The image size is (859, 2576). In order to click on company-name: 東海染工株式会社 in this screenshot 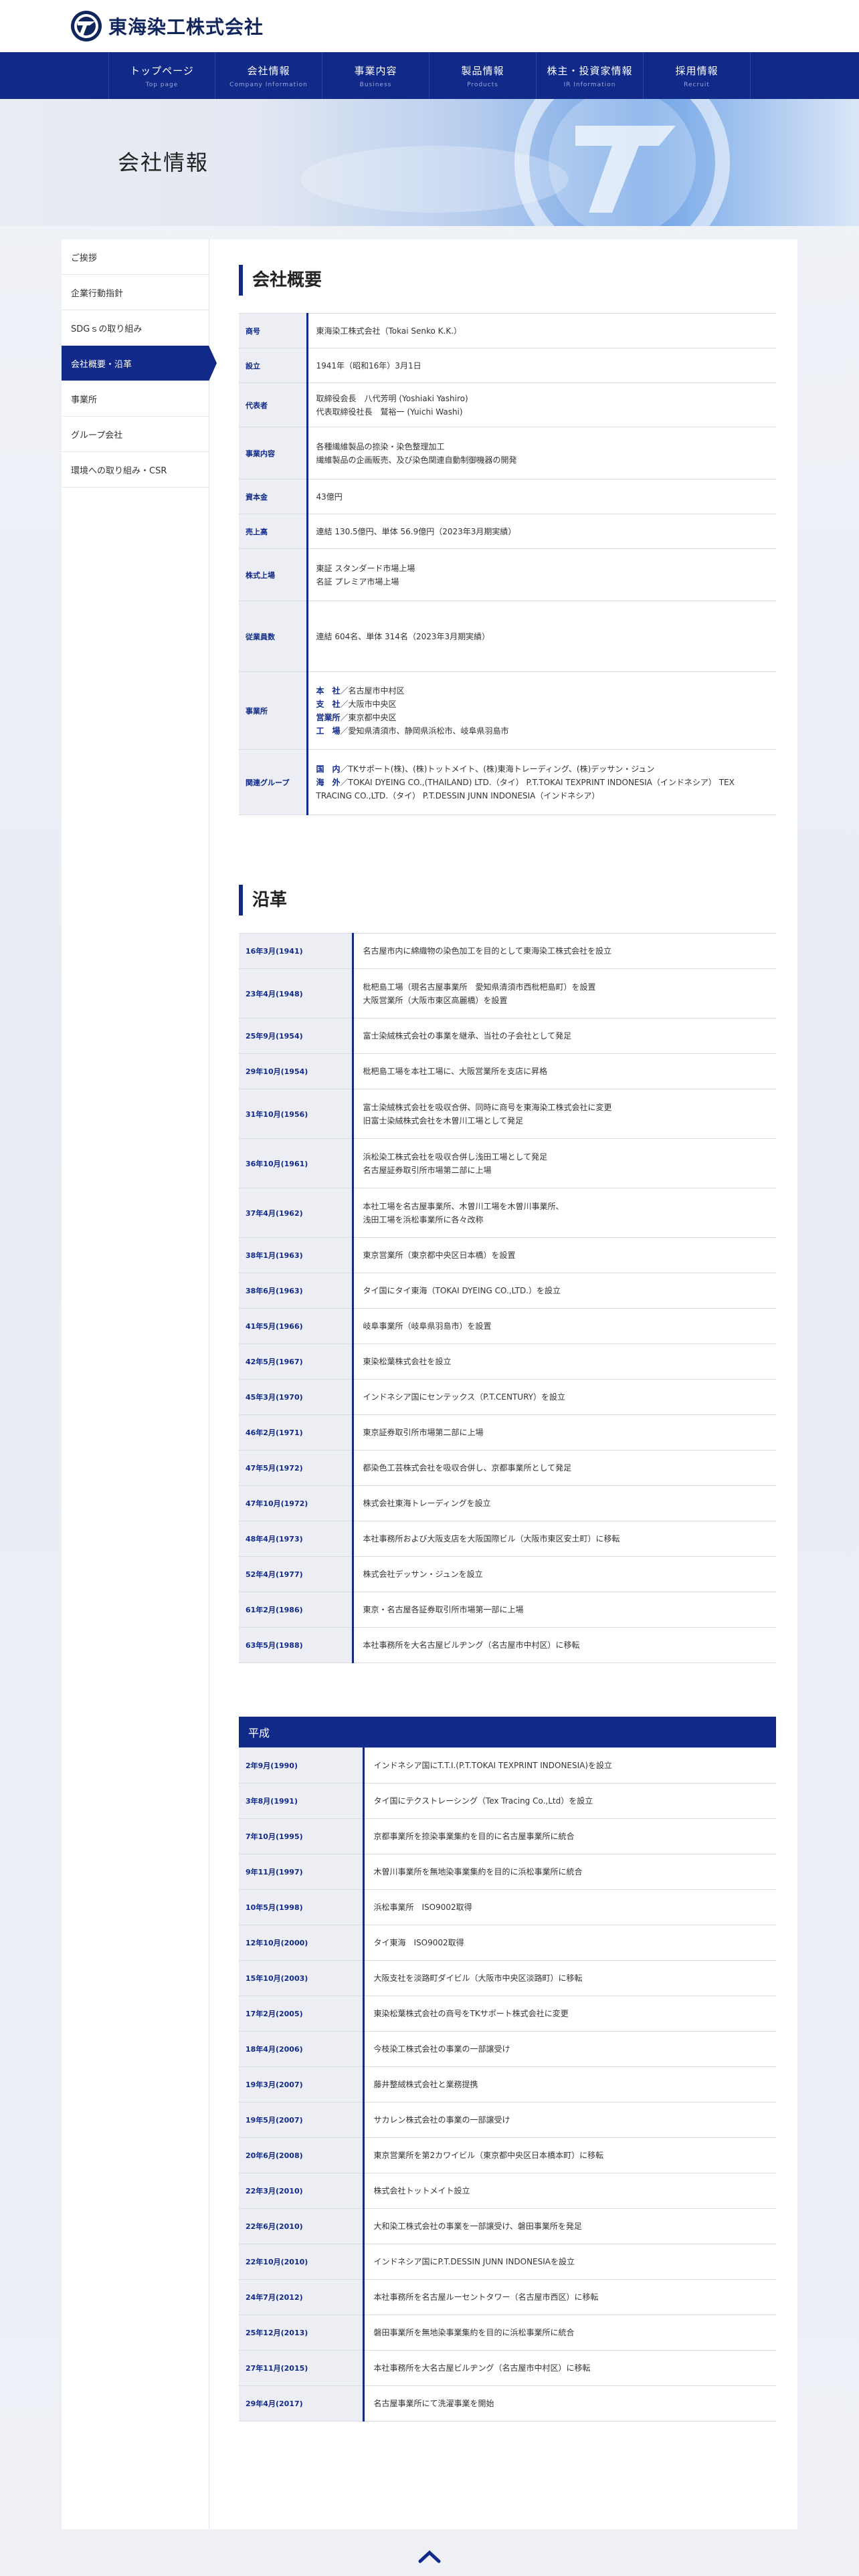, I will do `click(186, 27)`.